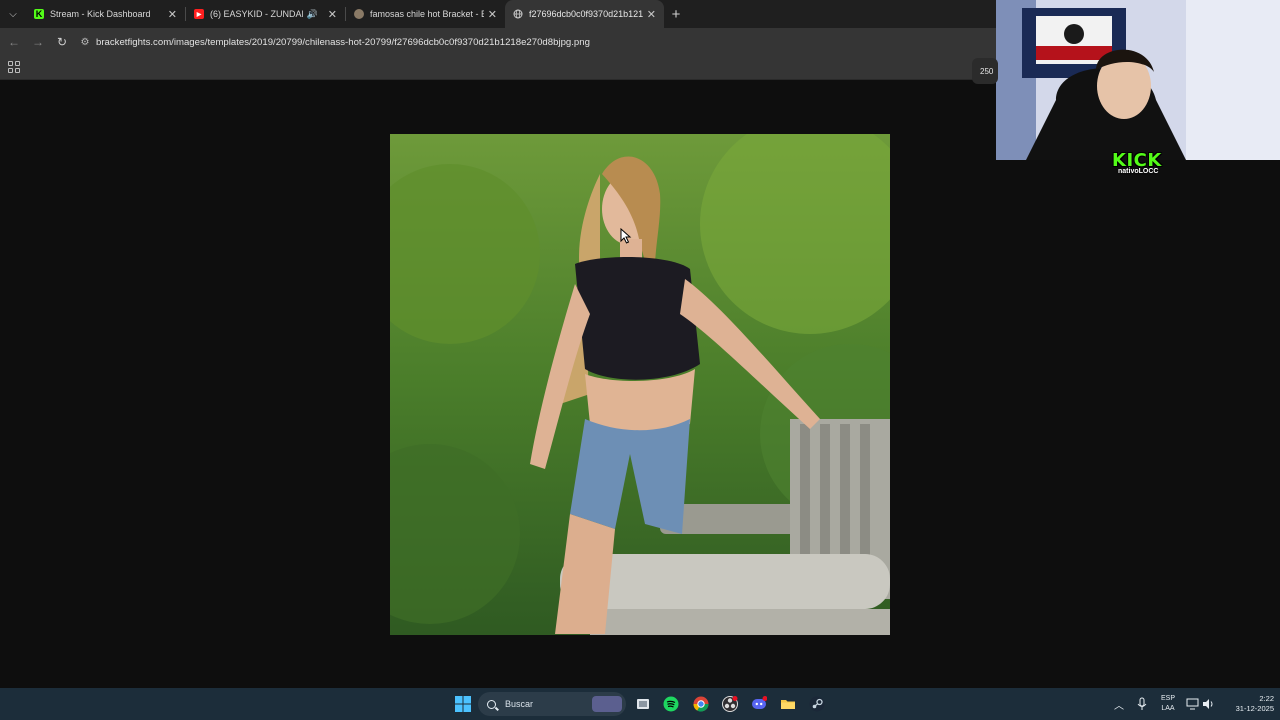  What do you see at coordinates (1138, 80) in the screenshot?
I see `webcam-overlay` at bounding box center [1138, 80].